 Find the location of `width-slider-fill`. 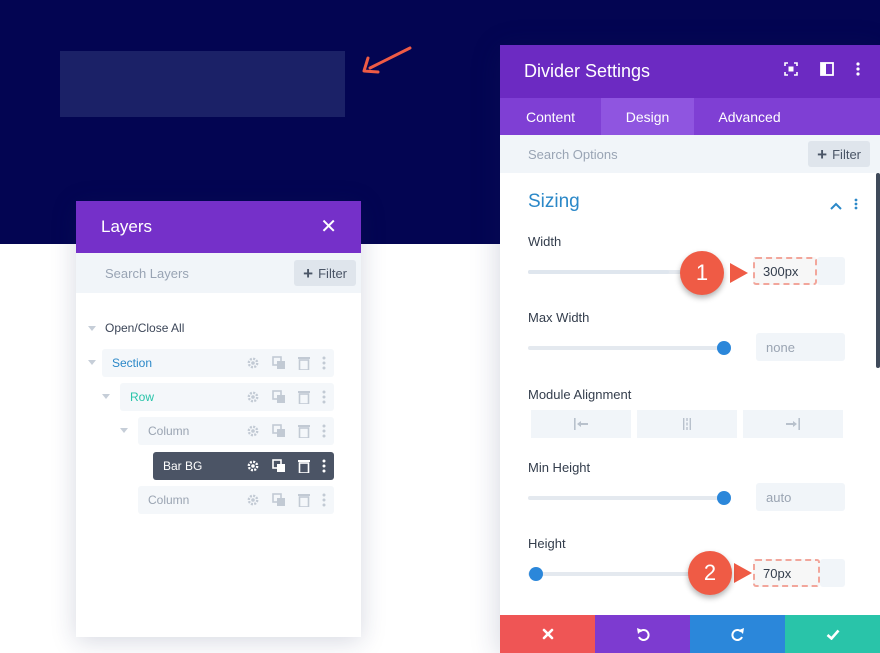

width-slider-fill is located at coordinates (599, 272).